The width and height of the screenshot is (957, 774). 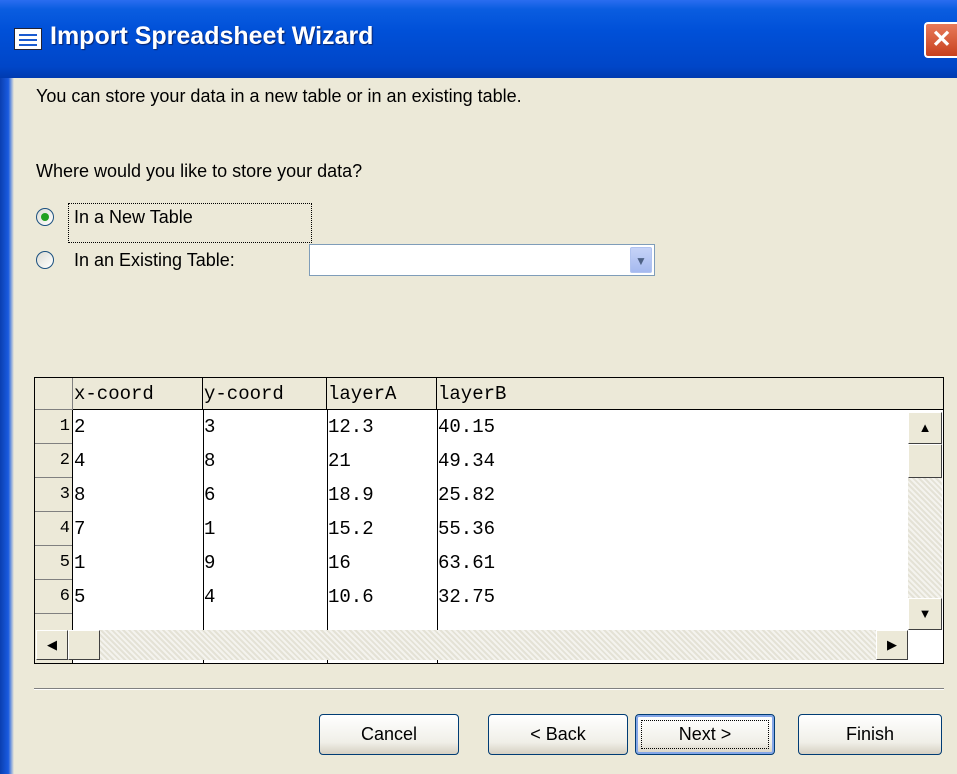 What do you see at coordinates (925, 521) in the screenshot?
I see `vertical-scrollbar: ▲ ▼` at bounding box center [925, 521].